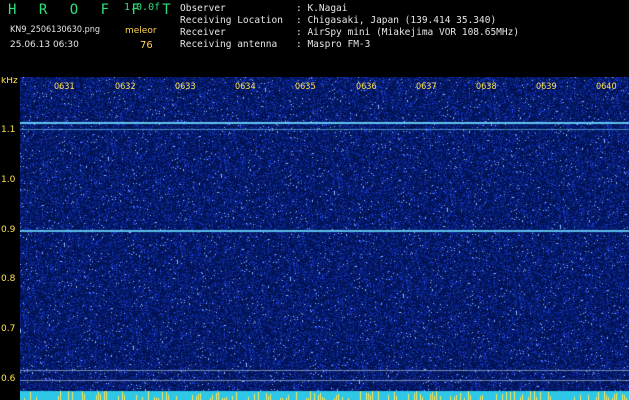 The width and height of the screenshot is (629, 400). Describe the element at coordinates (229, 44) in the screenshot. I see `antenna-label: Receiving antenna` at that location.